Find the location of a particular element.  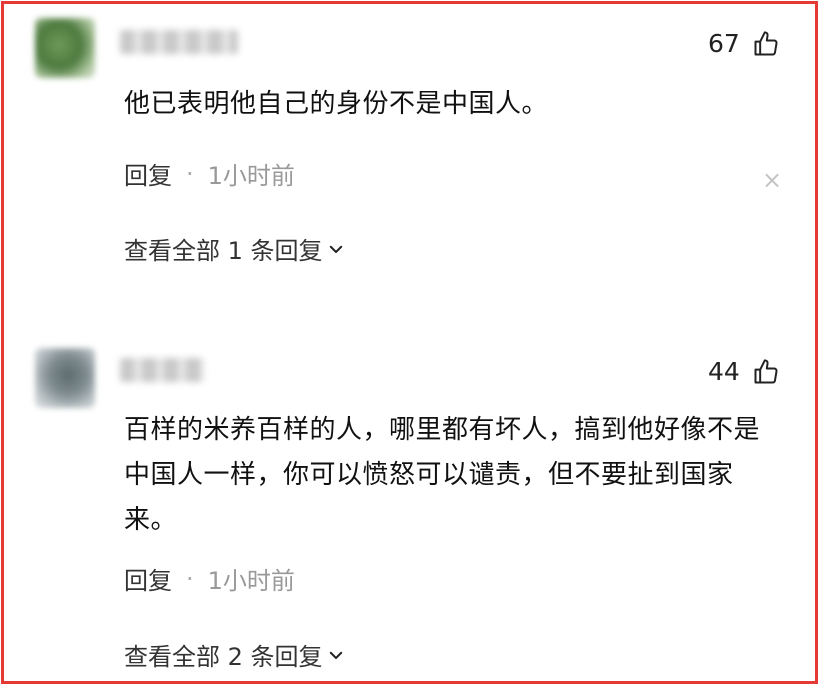

view-replies-link: 查看全部 2 条回复 is located at coordinates (234, 654).